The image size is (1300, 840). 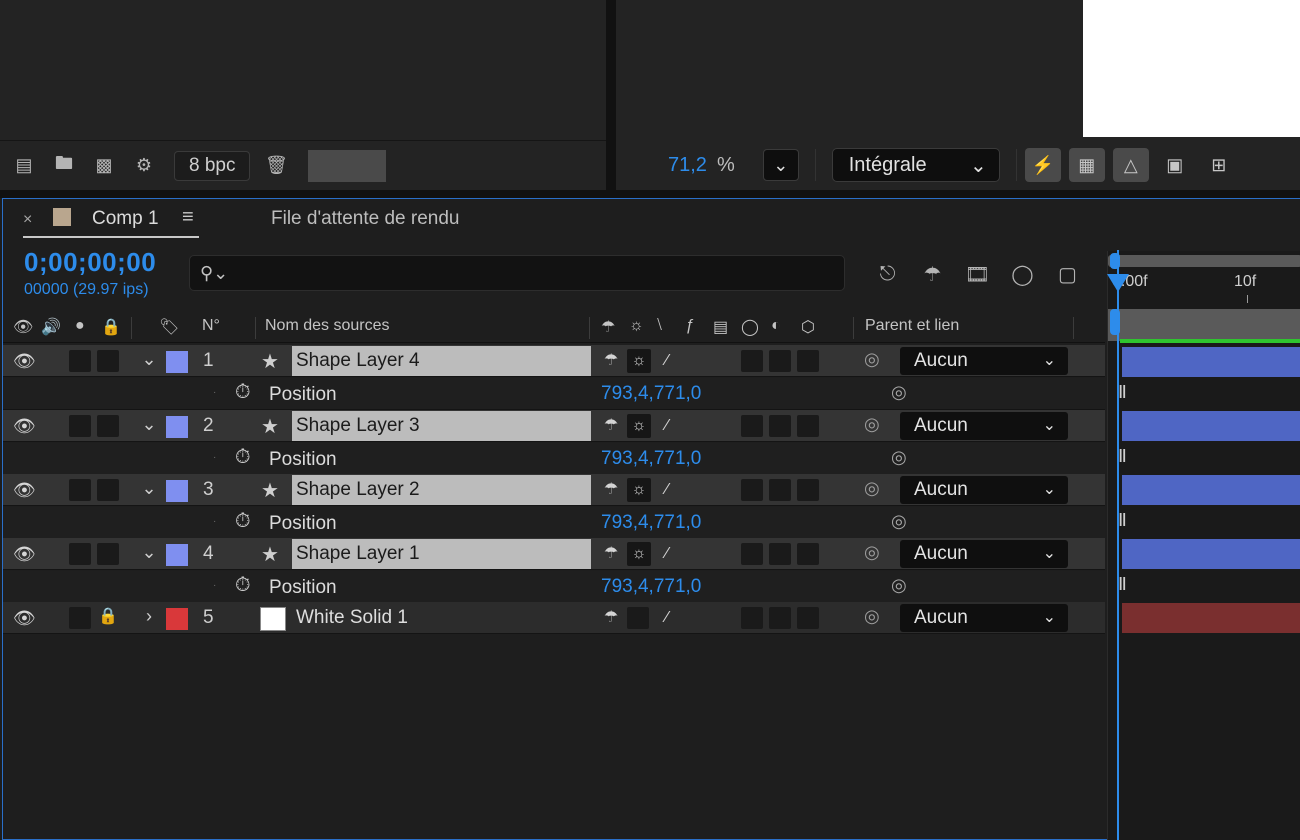 What do you see at coordinates (1118, 283) in the screenshot?
I see `playhead-handle` at bounding box center [1118, 283].